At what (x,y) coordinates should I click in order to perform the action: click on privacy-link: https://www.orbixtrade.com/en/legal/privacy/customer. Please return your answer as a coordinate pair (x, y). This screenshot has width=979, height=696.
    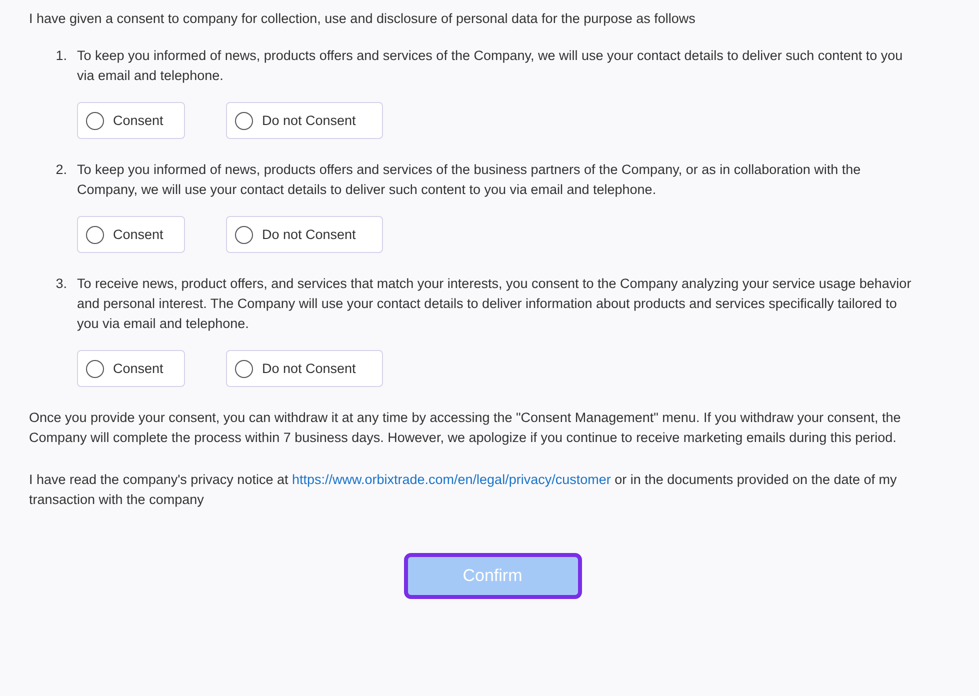
    Looking at the image, I should click on (451, 479).